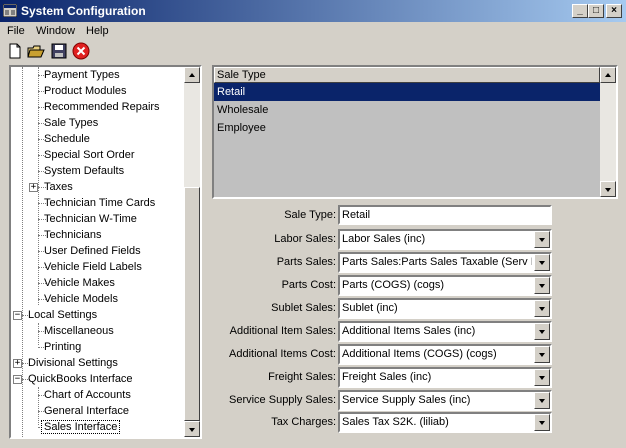  I want to click on sublet-sales-dropdown: Sublet (inc), so click(445, 308).